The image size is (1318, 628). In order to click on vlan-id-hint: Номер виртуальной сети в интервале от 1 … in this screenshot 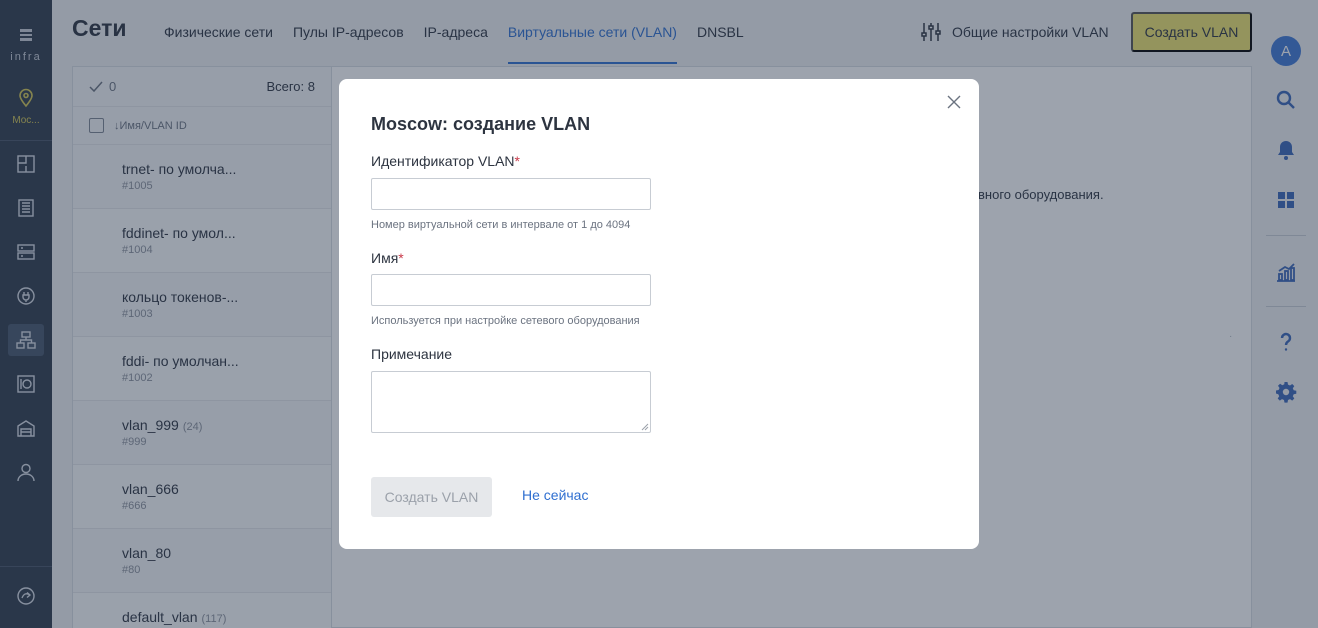, I will do `click(501, 225)`.